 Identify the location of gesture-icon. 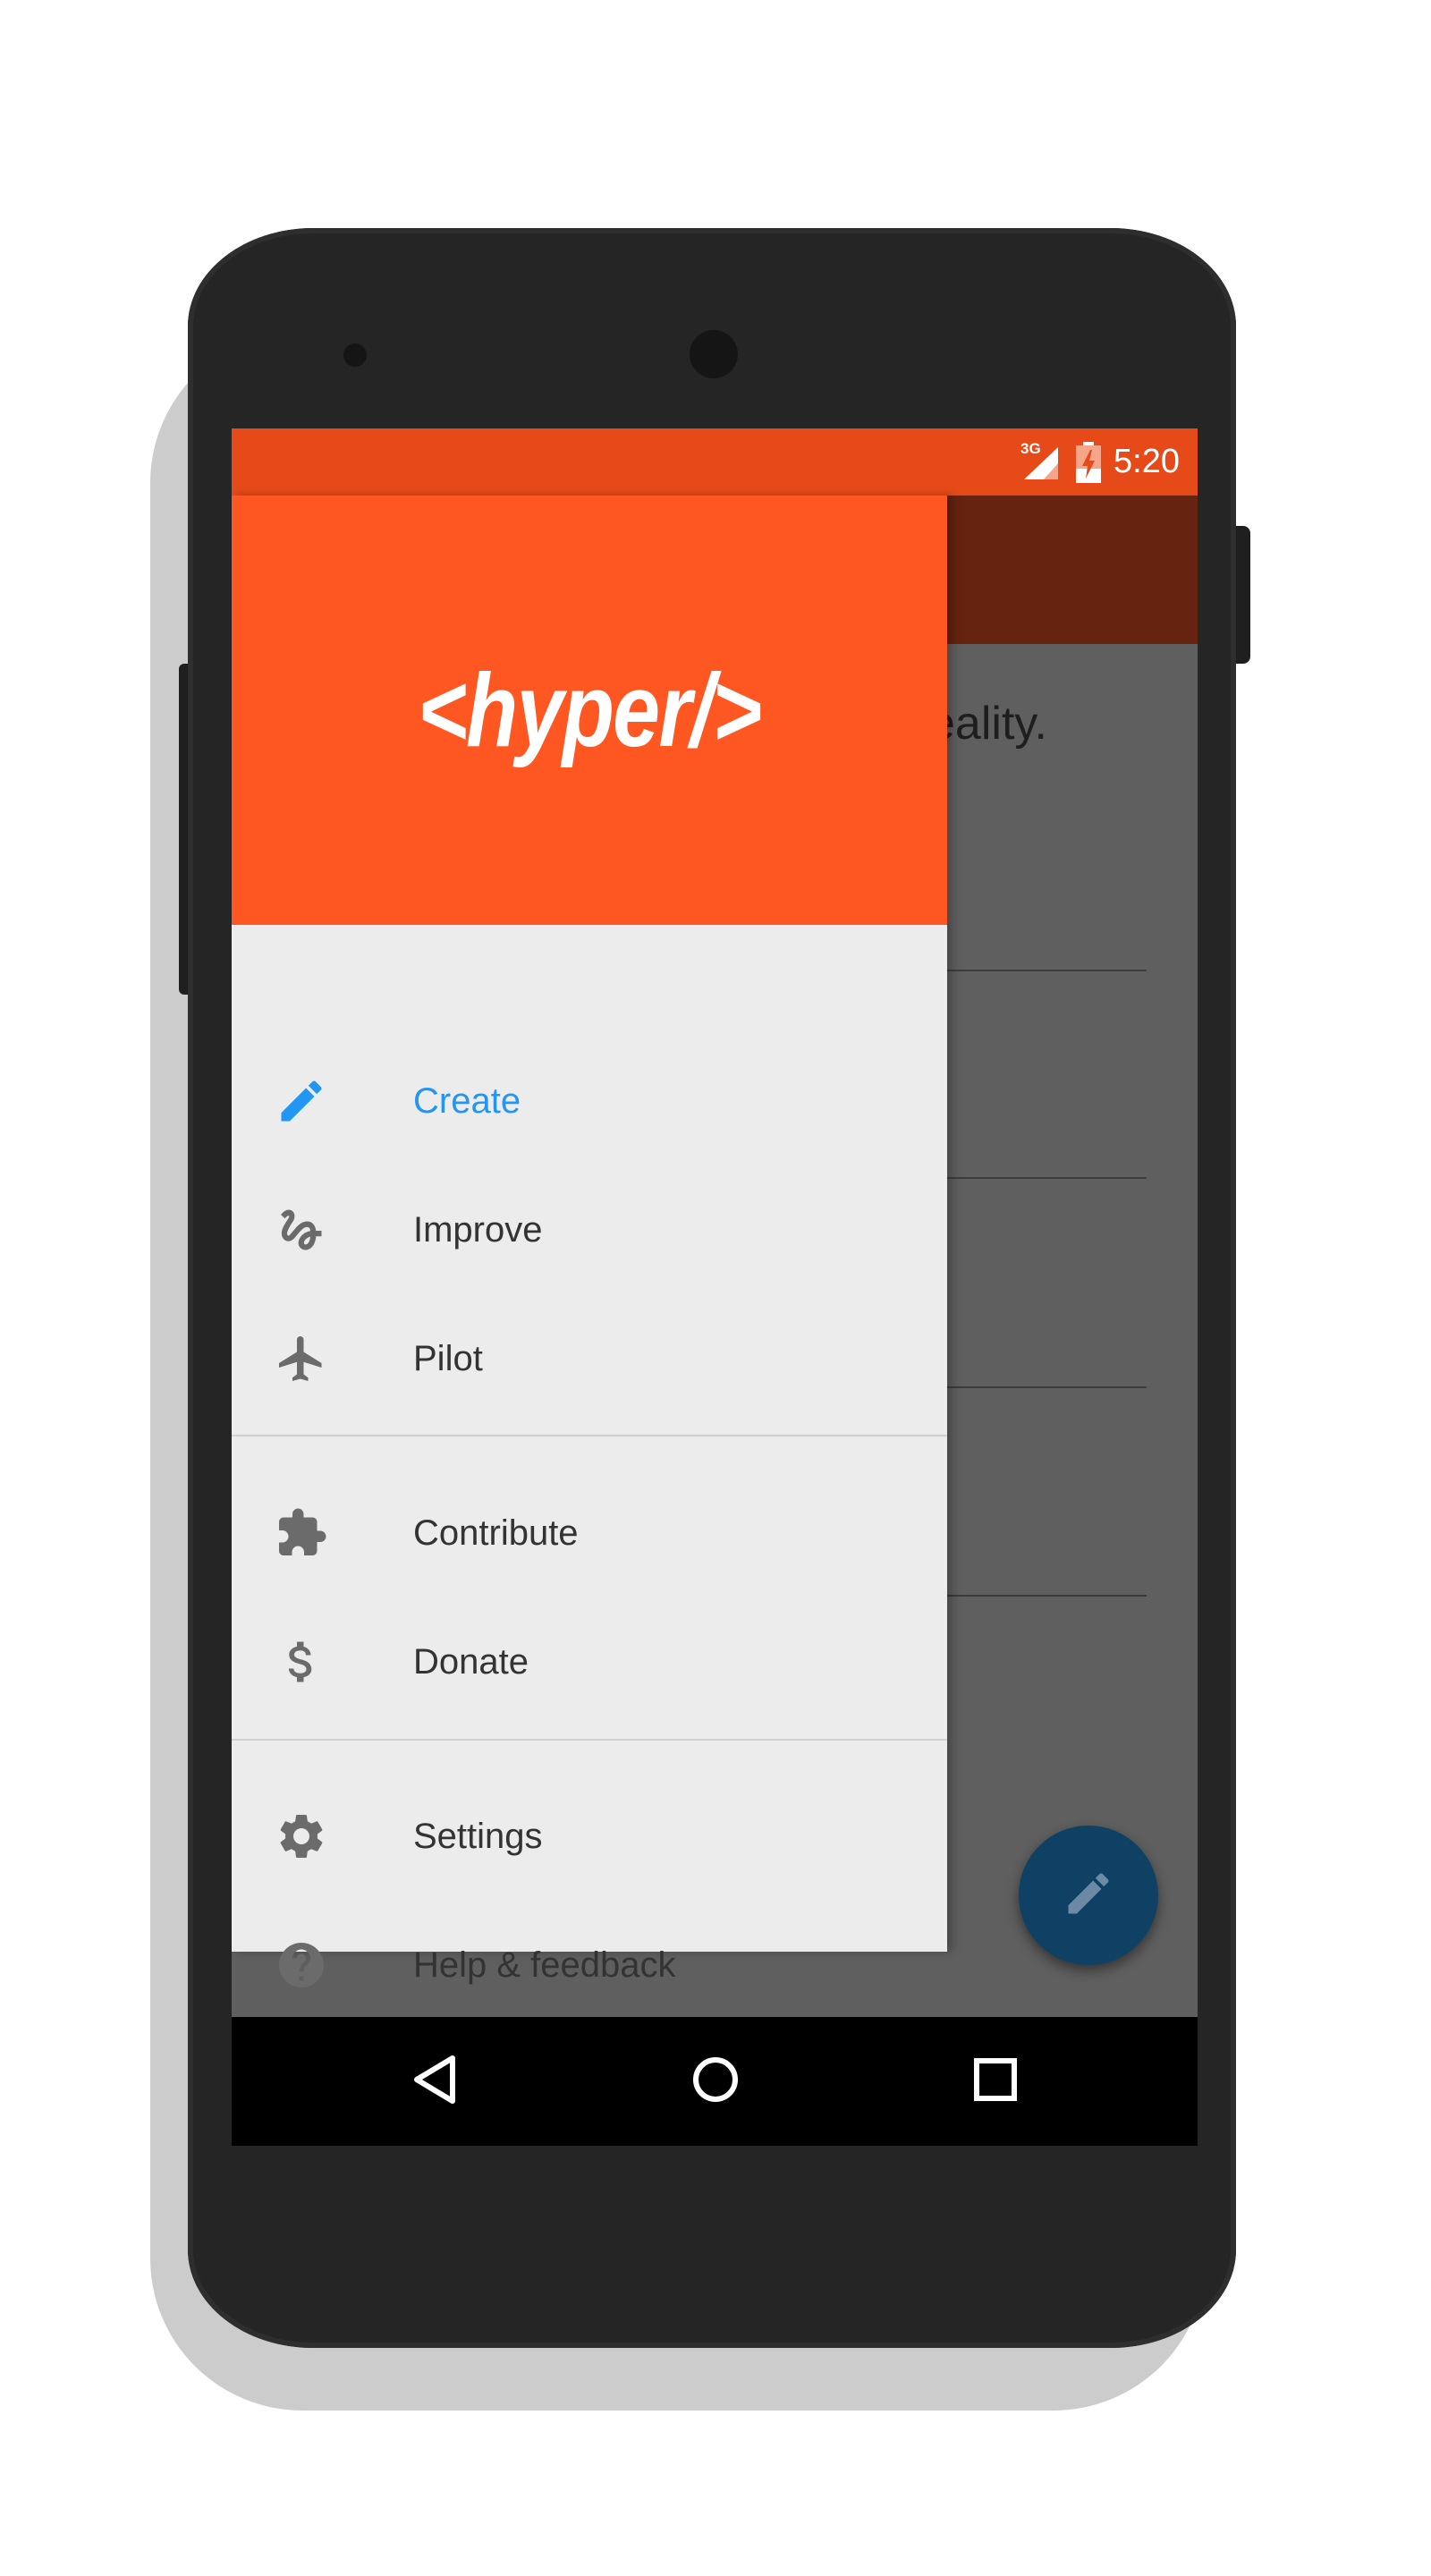
(301, 1229).